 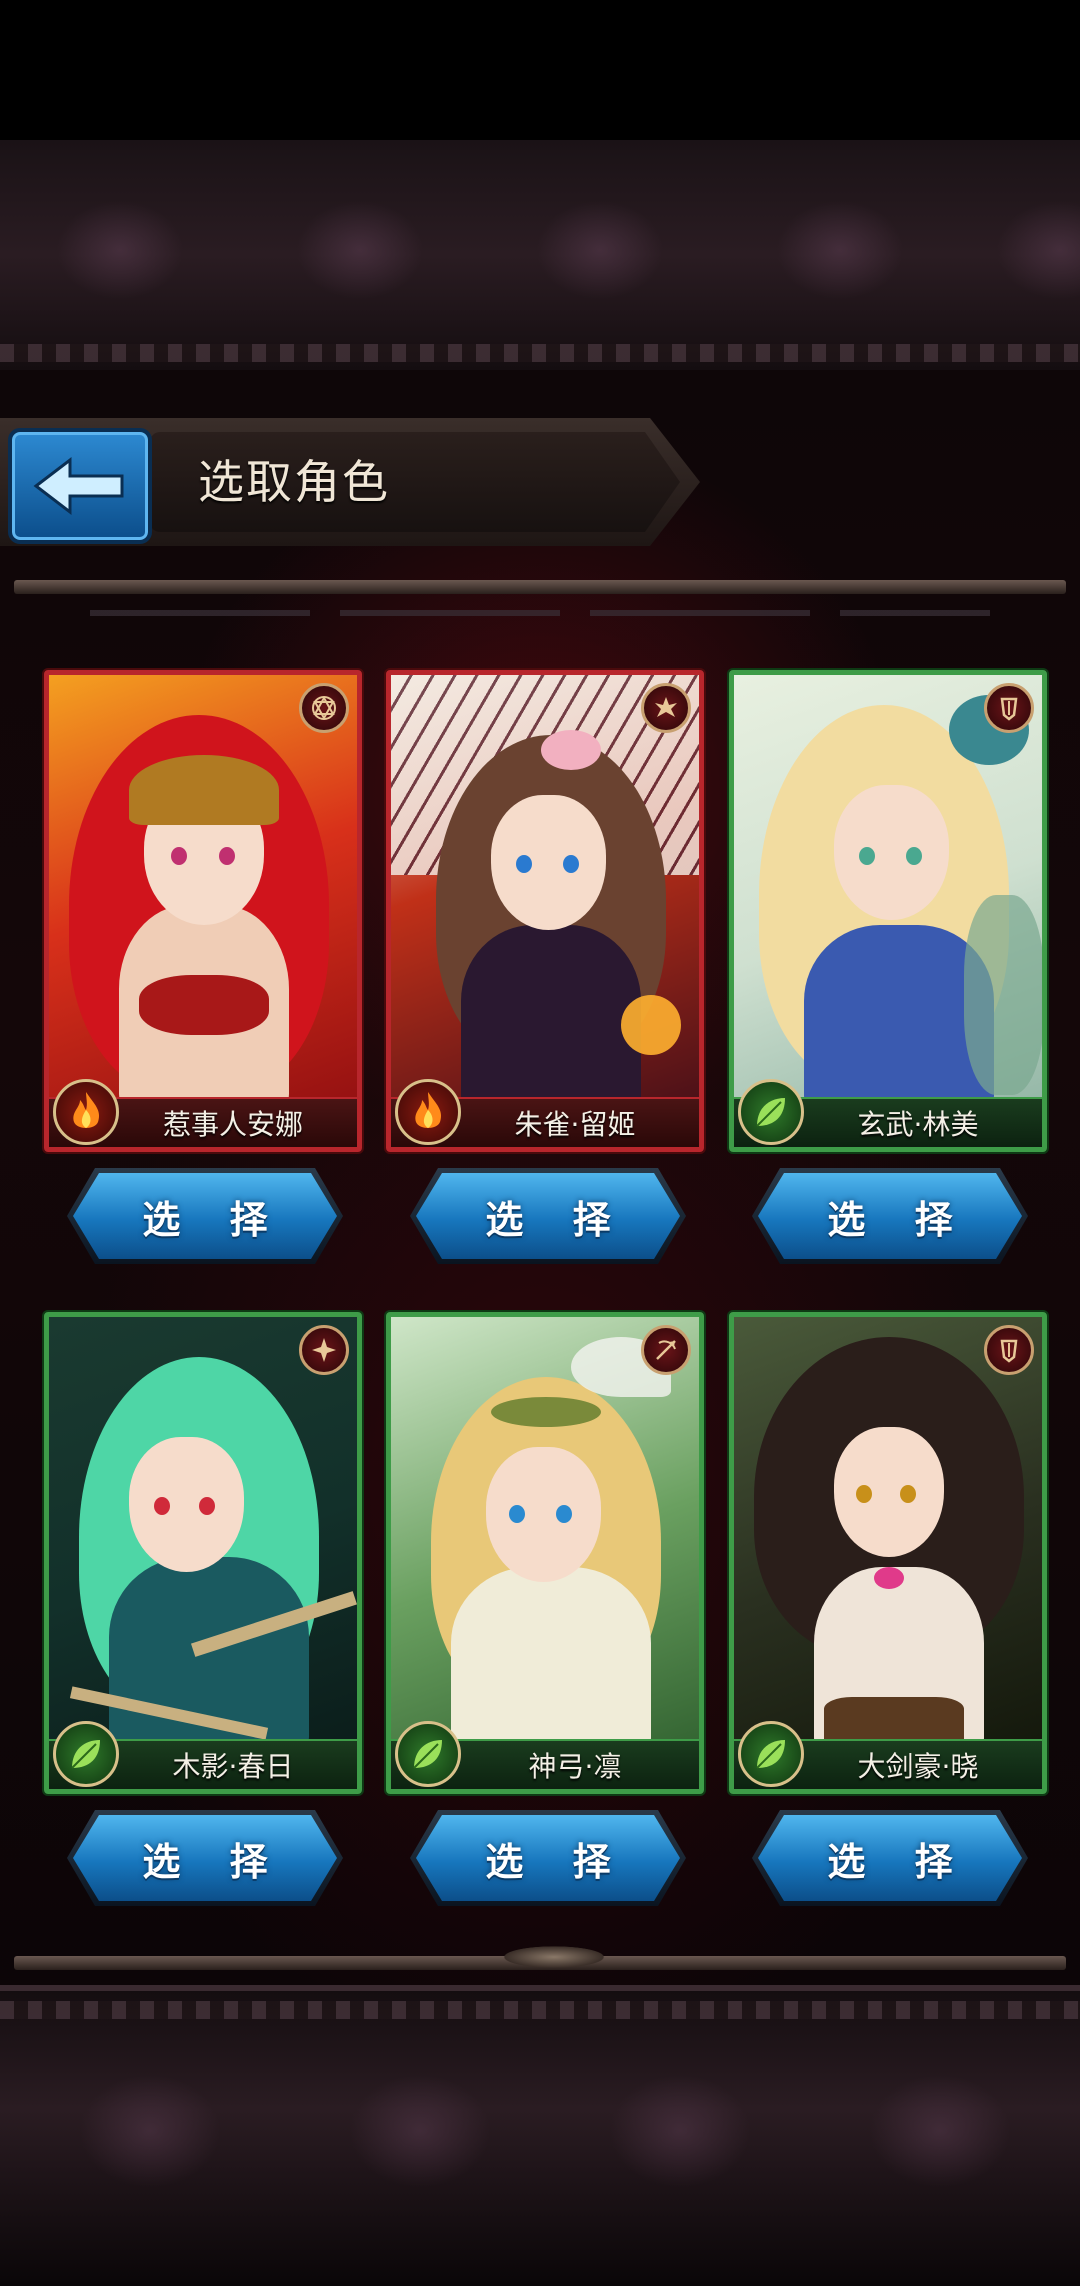 I want to click on divider-ornament, so click(x=554, y=1957).